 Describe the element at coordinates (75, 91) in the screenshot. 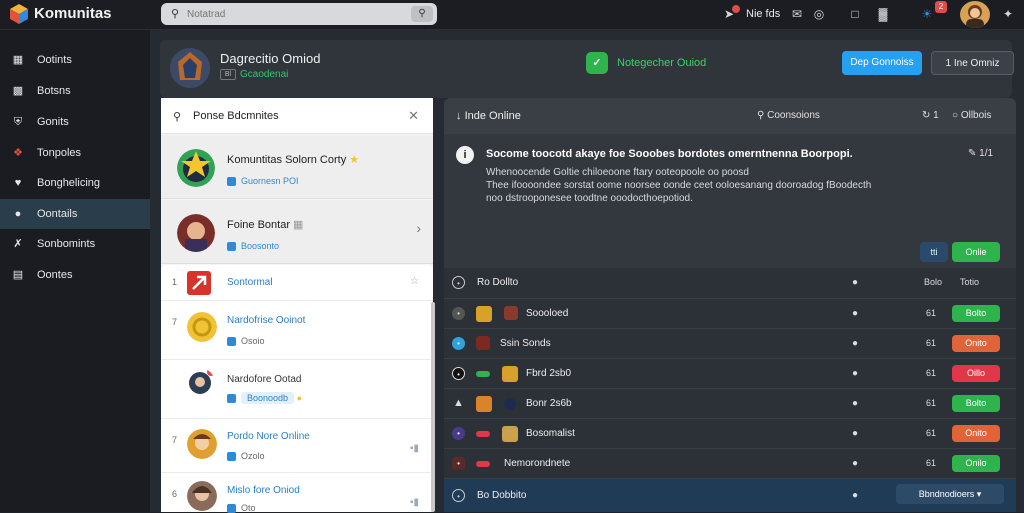

I see `sidebar-item-botsns: ▩ Botsns` at that location.